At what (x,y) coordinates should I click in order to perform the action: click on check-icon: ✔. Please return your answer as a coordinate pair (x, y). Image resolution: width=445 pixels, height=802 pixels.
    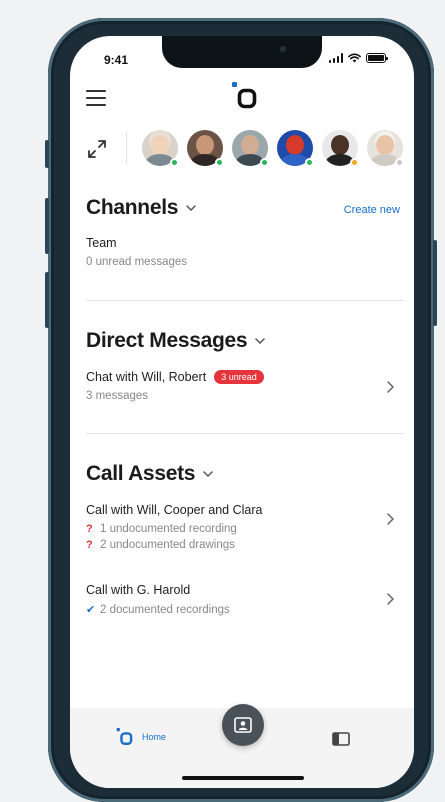
    Looking at the image, I should click on (91, 610).